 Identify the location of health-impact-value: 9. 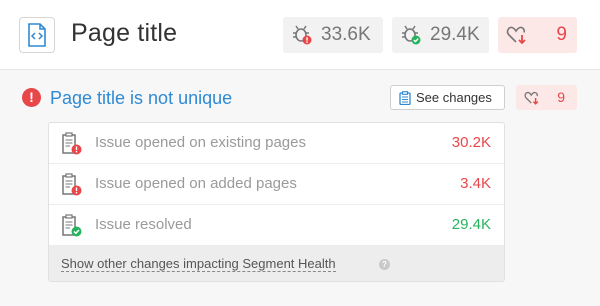
(561, 34).